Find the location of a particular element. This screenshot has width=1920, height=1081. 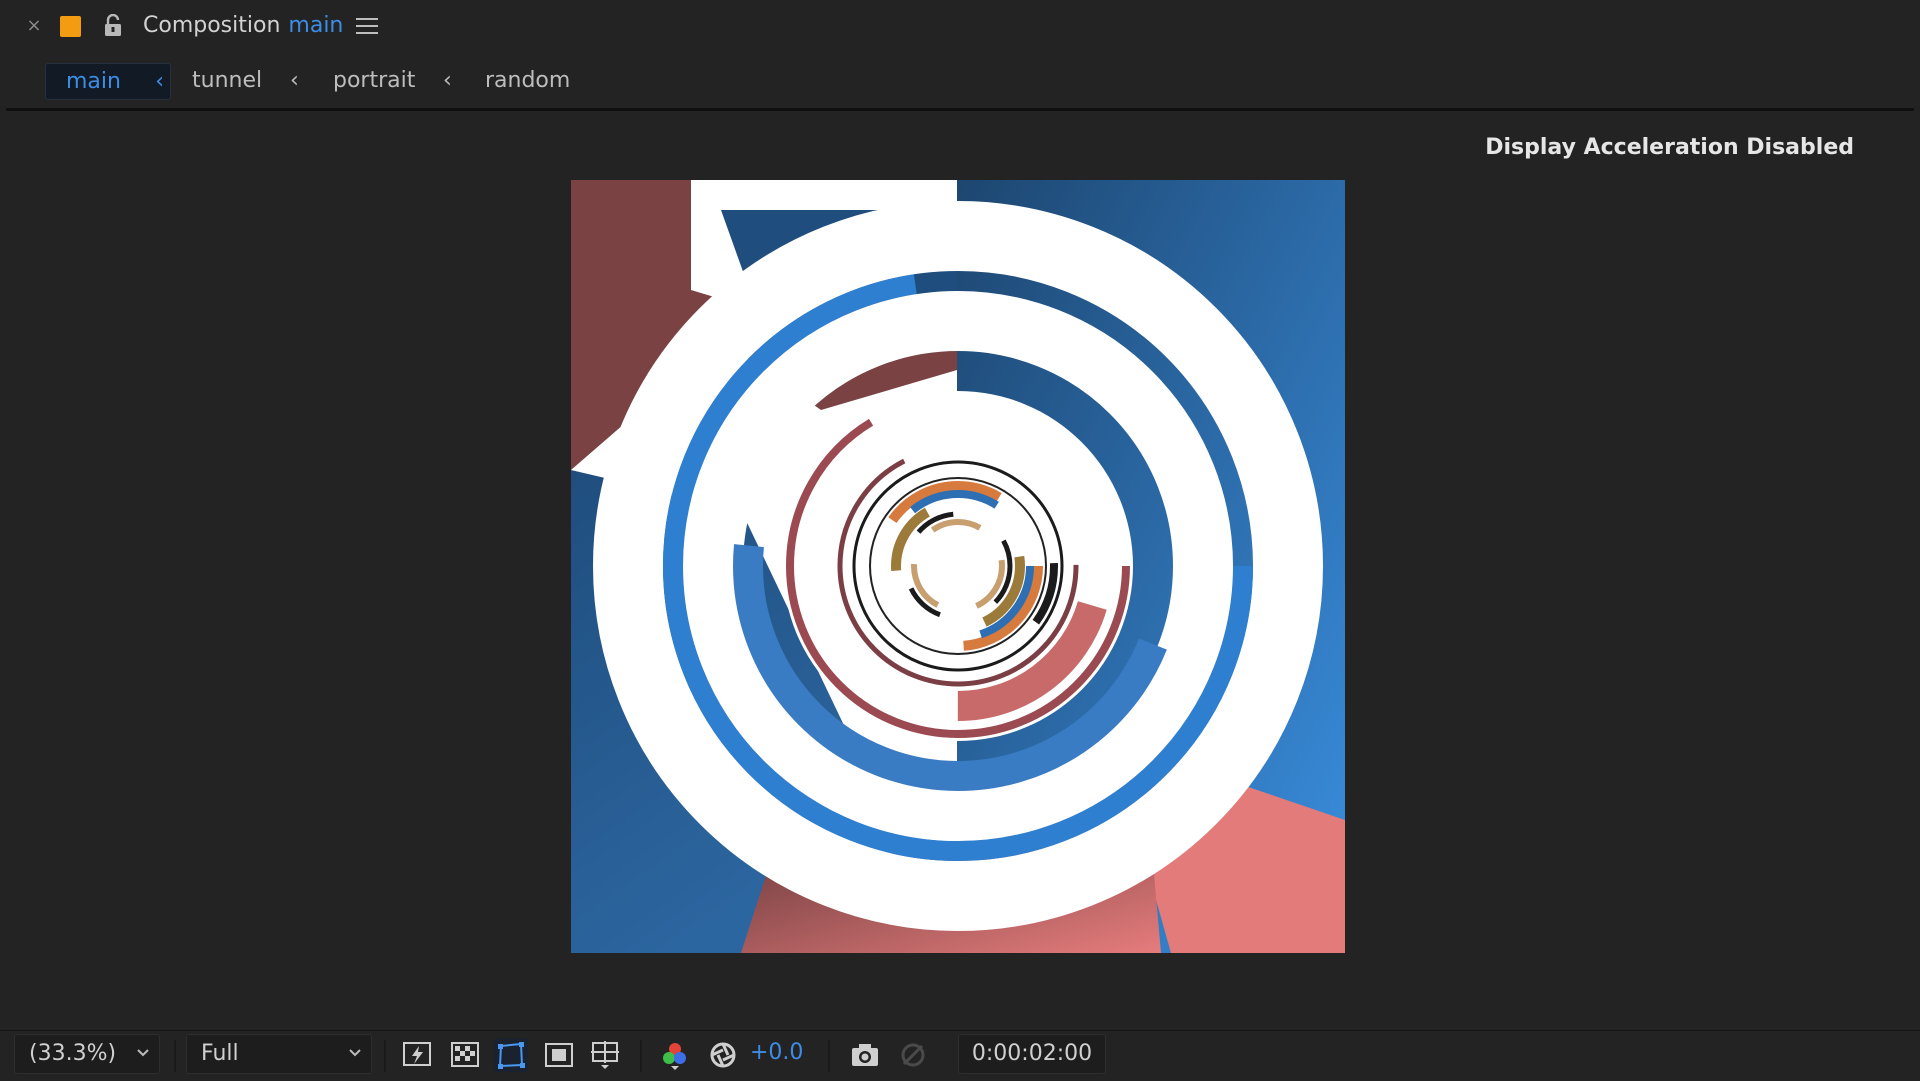

viewer-toolbar: (33.3%) Full +0.0 0:00:02:00 is located at coordinates (960, 1055).